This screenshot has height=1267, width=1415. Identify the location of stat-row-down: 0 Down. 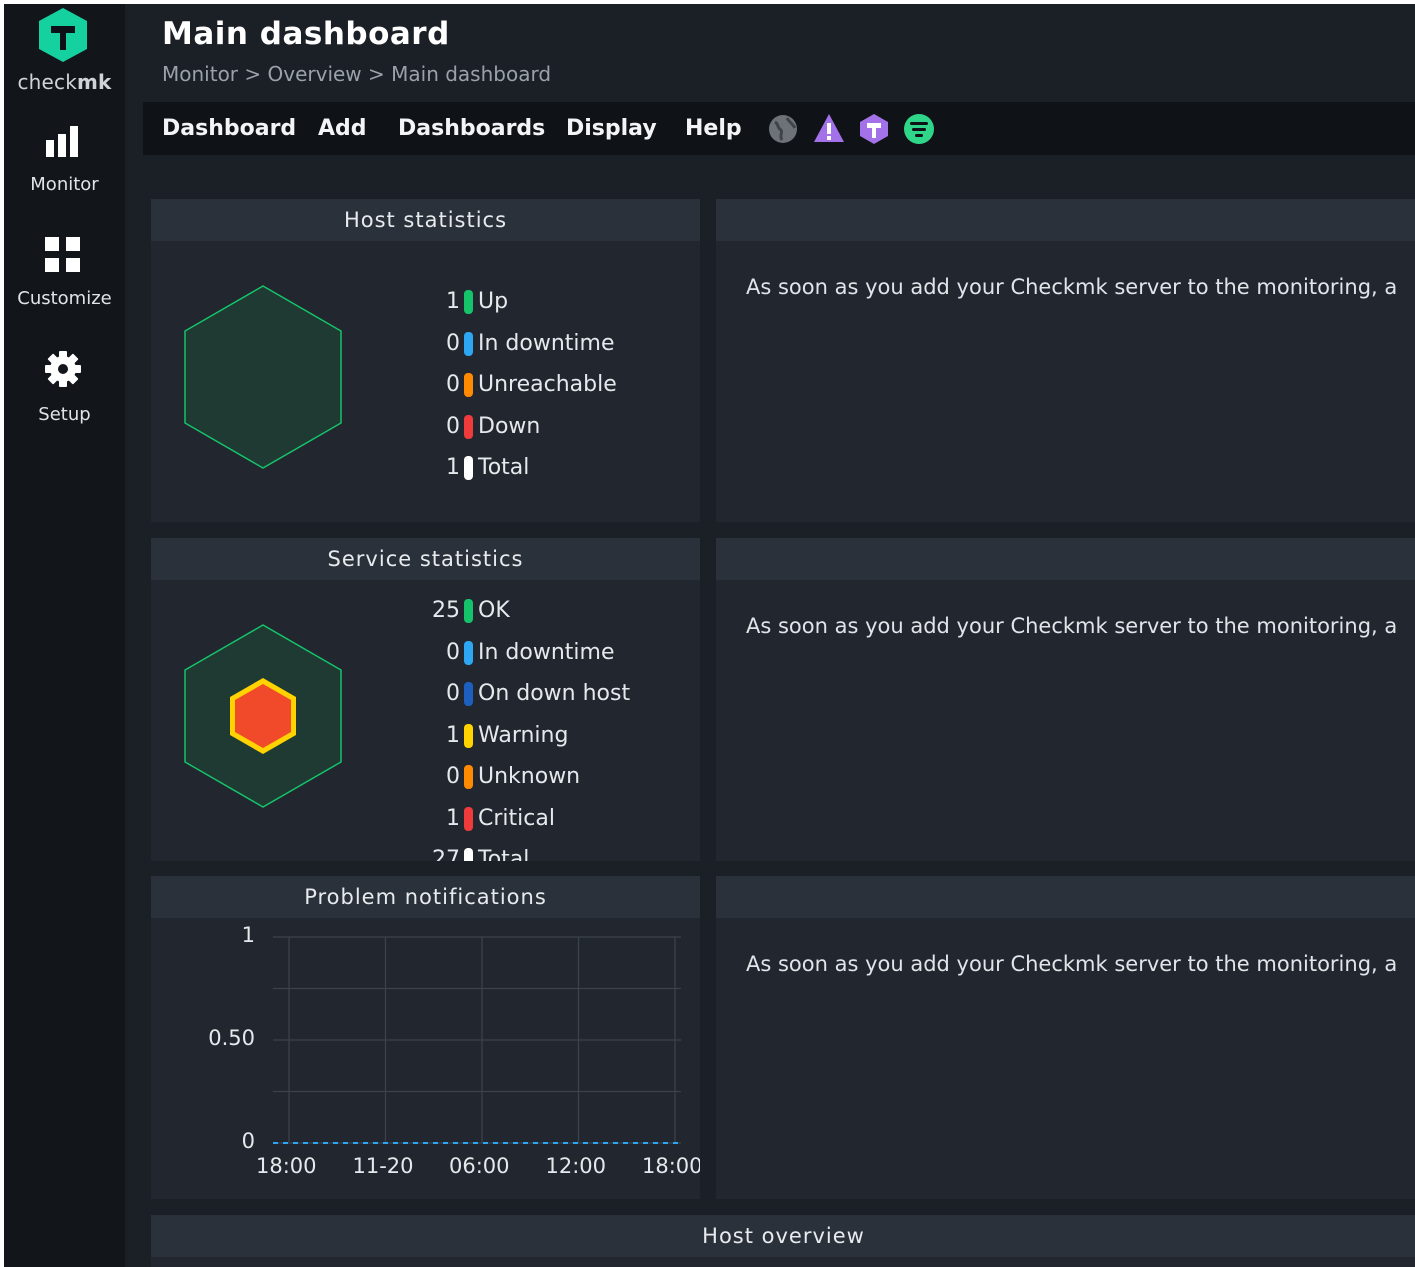
(493, 426).